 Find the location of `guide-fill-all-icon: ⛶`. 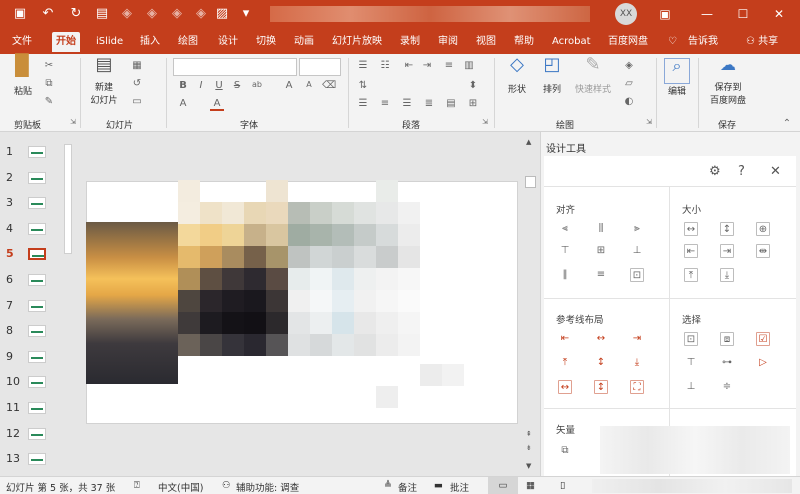

guide-fill-all-icon: ⛶ is located at coordinates (637, 387).